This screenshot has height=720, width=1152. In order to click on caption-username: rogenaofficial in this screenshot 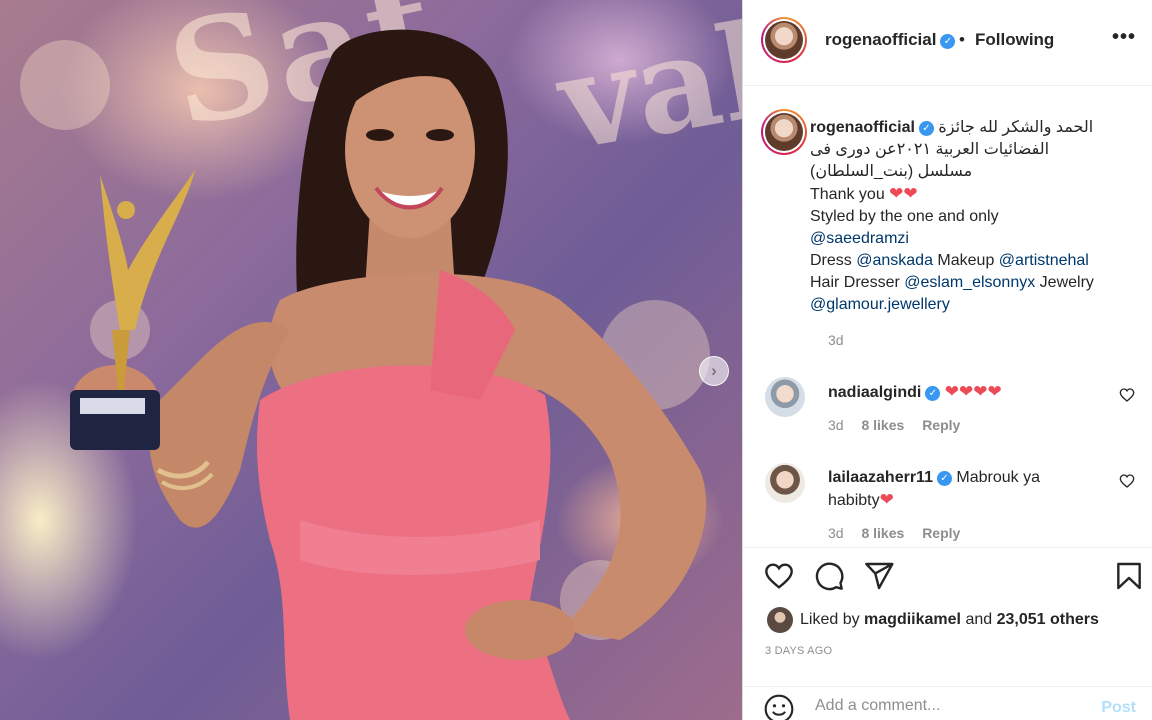, I will do `click(862, 127)`.